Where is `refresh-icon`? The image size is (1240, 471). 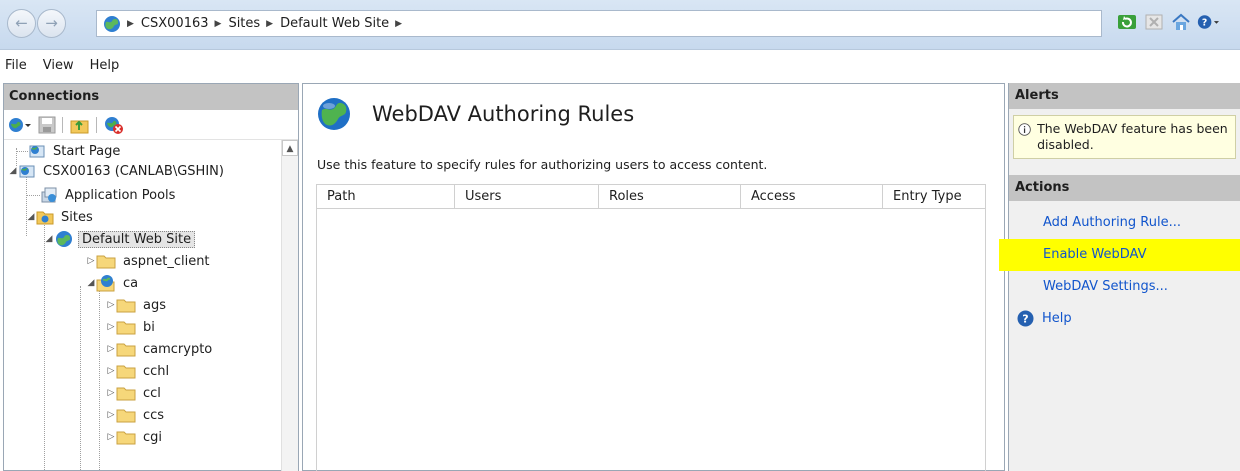
refresh-icon is located at coordinates (1127, 22).